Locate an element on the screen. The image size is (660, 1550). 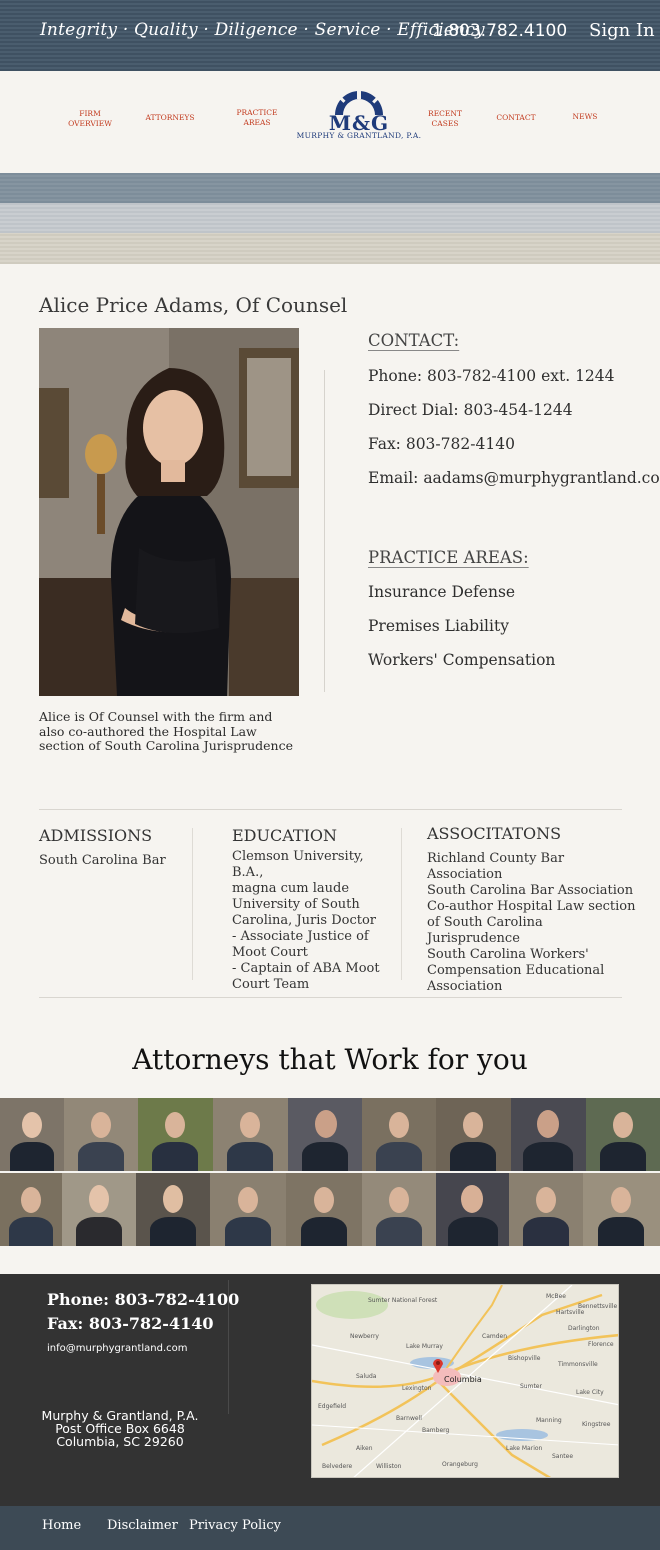
firm-logo: M&G MURPHY & GRANTLAND, P.A. is located at coordinates (359, 117).